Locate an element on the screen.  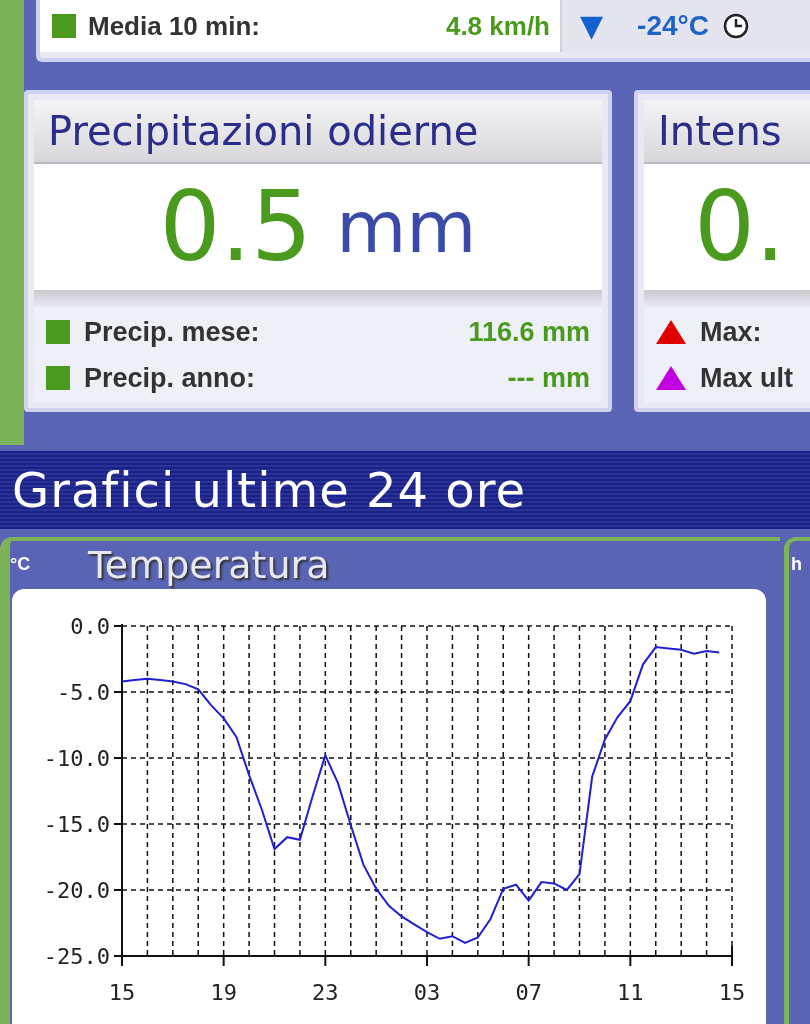
y-tick-label: -25.0 is located at coordinates (76, 956).